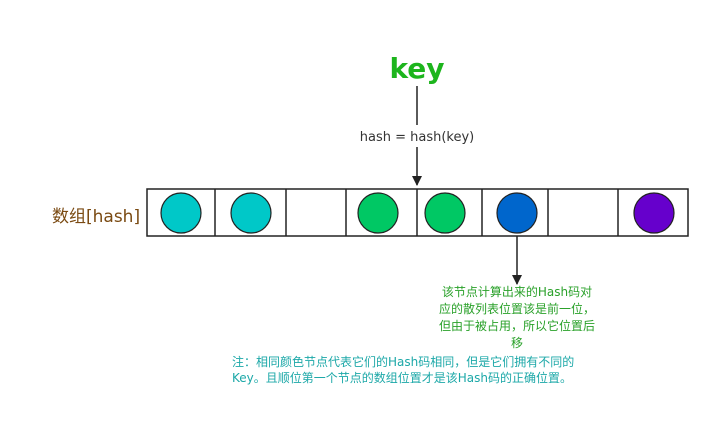  What do you see at coordinates (417, 137) in the screenshot?
I see `hash-formula: hash = hash(key)` at bounding box center [417, 137].